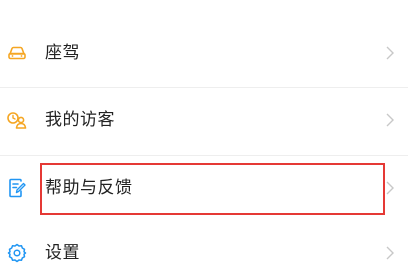  I want to click on visitors-icon, so click(17, 120).